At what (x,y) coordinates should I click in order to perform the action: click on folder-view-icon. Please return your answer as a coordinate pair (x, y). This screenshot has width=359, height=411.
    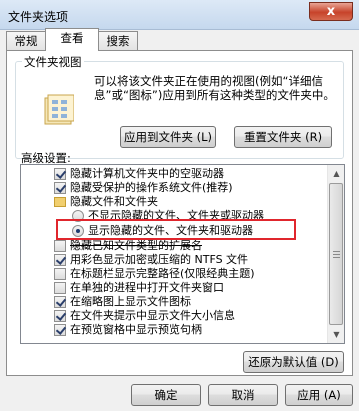
    Looking at the image, I should click on (59, 109).